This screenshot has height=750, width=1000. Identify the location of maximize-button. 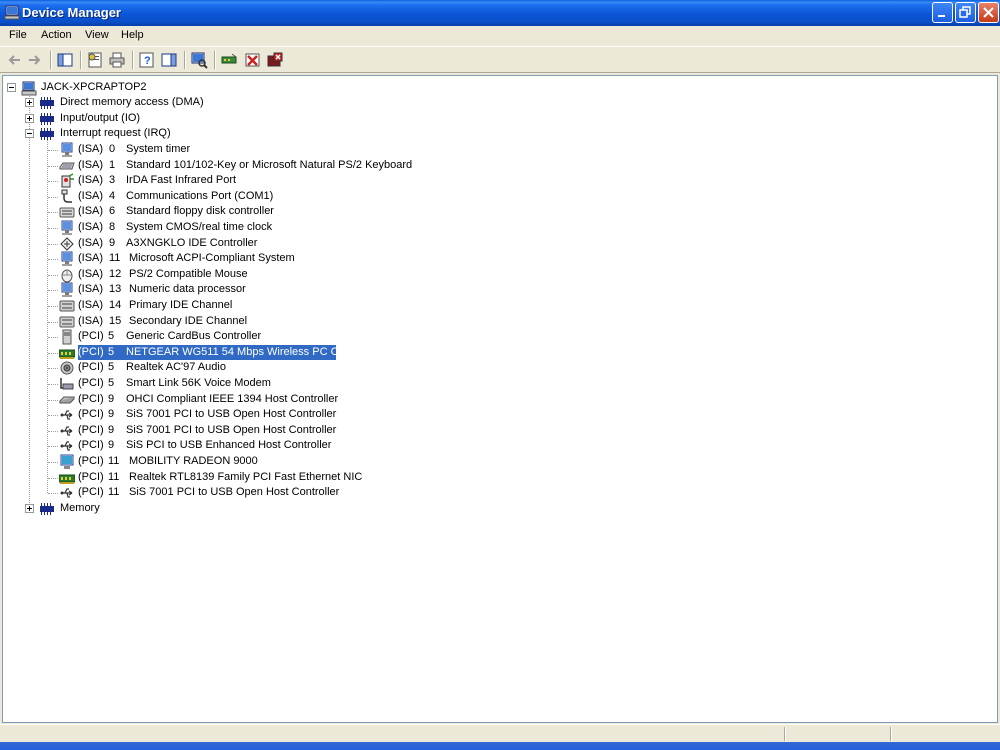
(965, 12).